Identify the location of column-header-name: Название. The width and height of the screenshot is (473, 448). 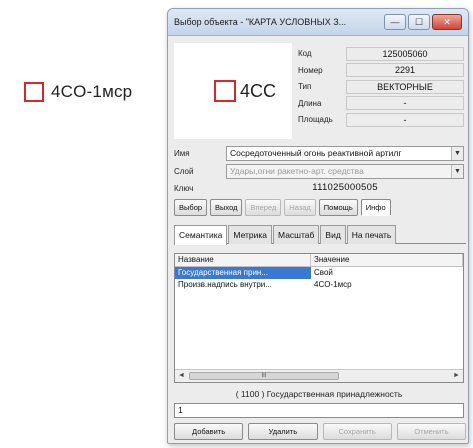
(243, 260).